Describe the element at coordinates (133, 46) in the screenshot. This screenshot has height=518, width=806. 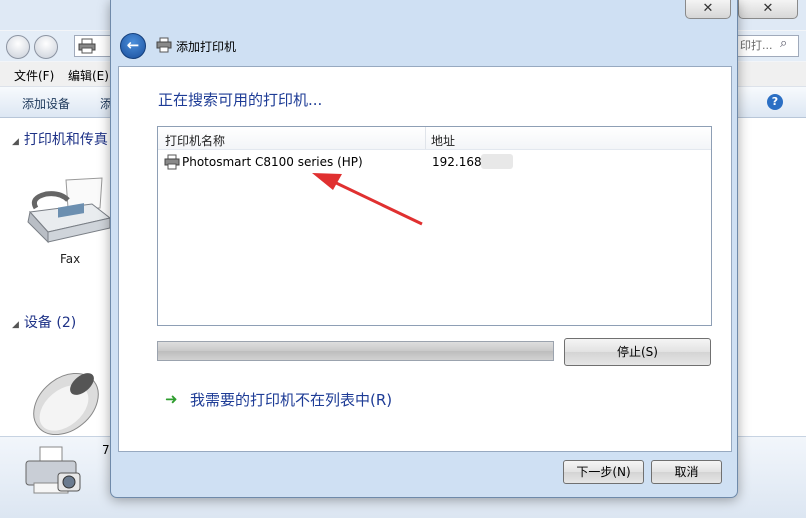
I see `back-arrow-icon: ←` at that location.